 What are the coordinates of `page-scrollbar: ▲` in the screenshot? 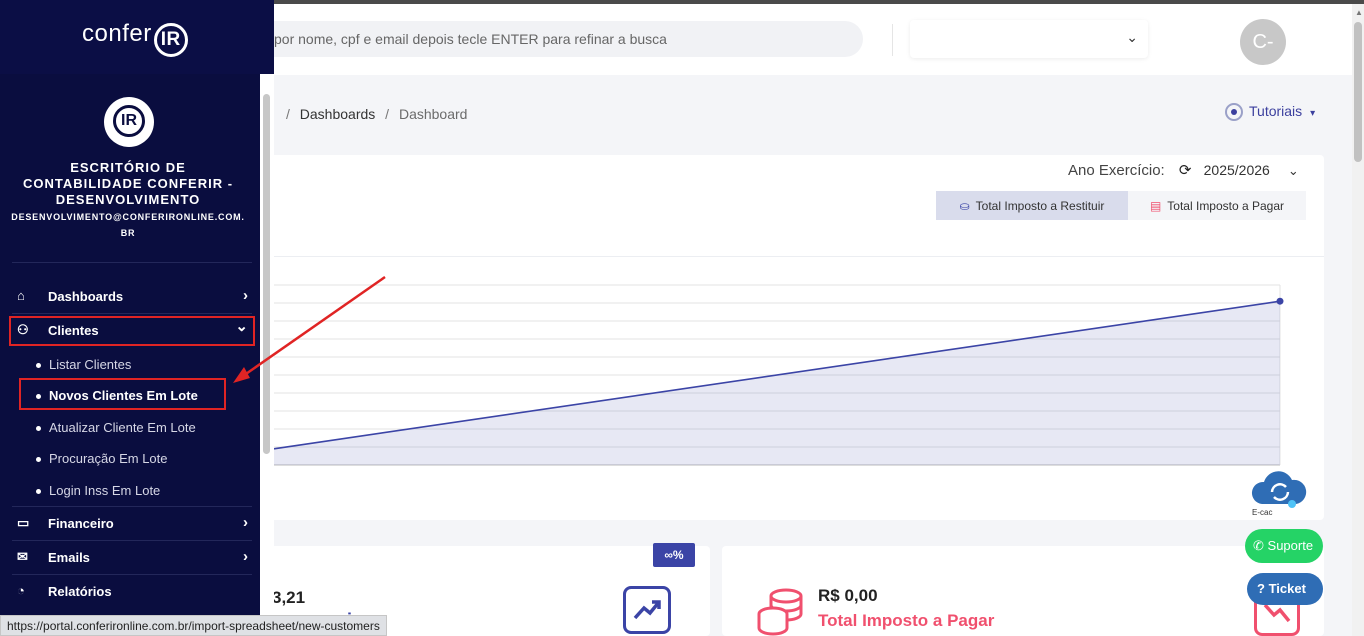 It's located at (1358, 320).